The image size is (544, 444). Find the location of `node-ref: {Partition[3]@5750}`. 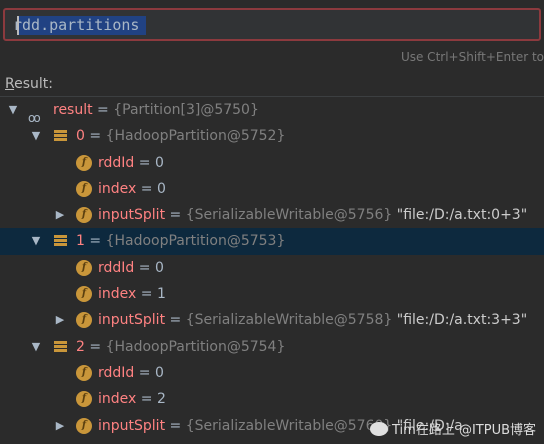

node-ref: {Partition[3]@5750} is located at coordinates (186, 110).